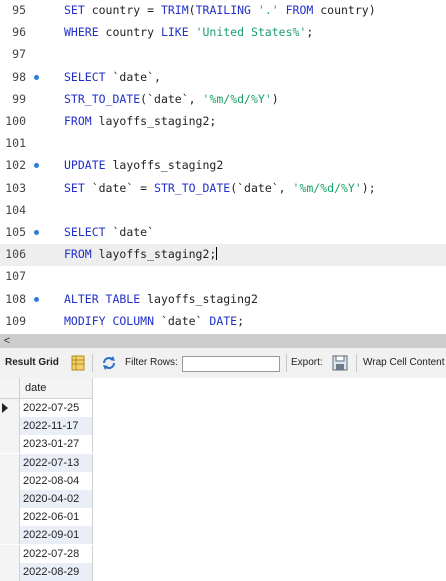 The height and width of the screenshot is (581, 446). I want to click on date-cell: 2022-11-17, so click(56, 426).